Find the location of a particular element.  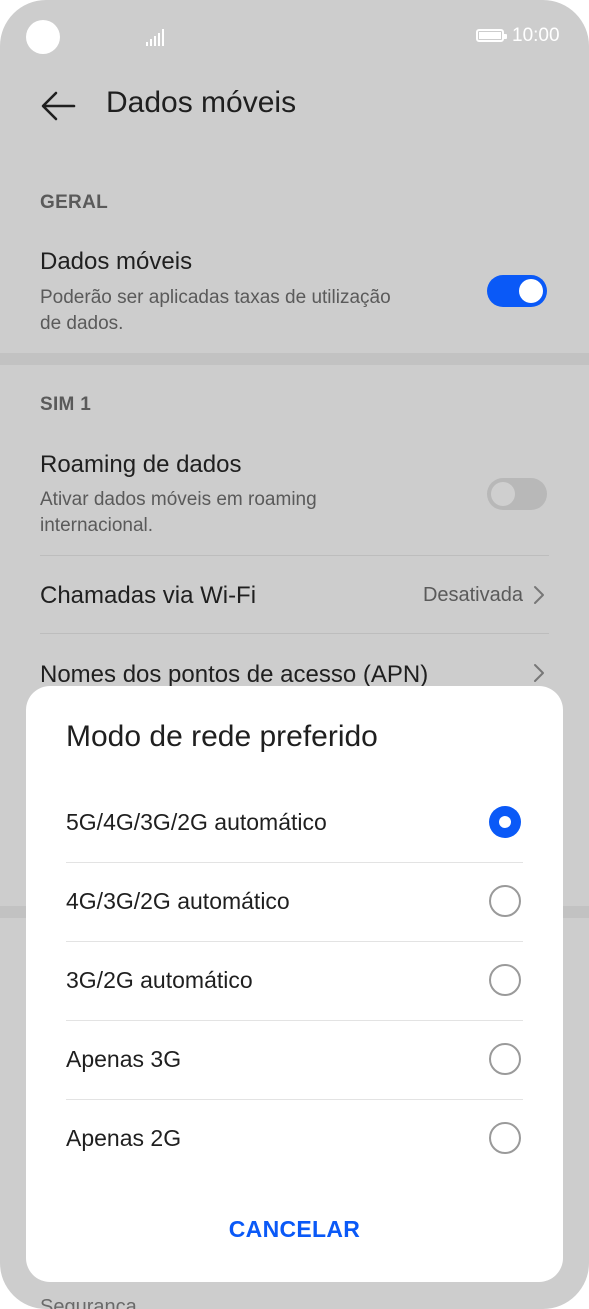

section-label-general: GERAL is located at coordinates (74, 202).